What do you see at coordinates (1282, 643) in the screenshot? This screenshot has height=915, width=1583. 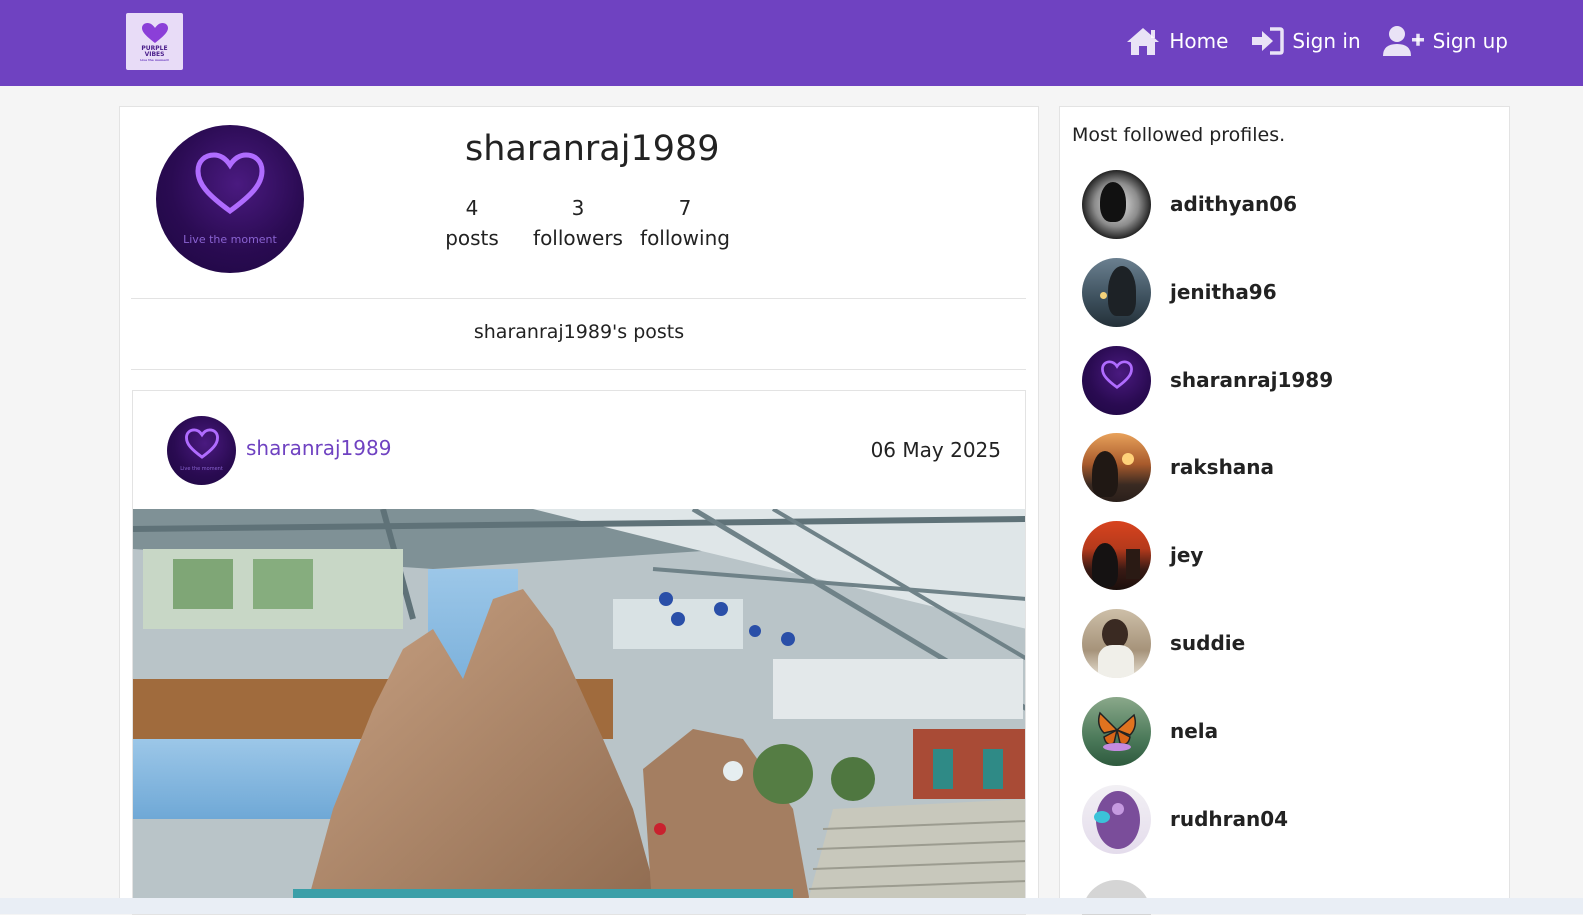 I see `profile-list-item: suddie` at bounding box center [1282, 643].